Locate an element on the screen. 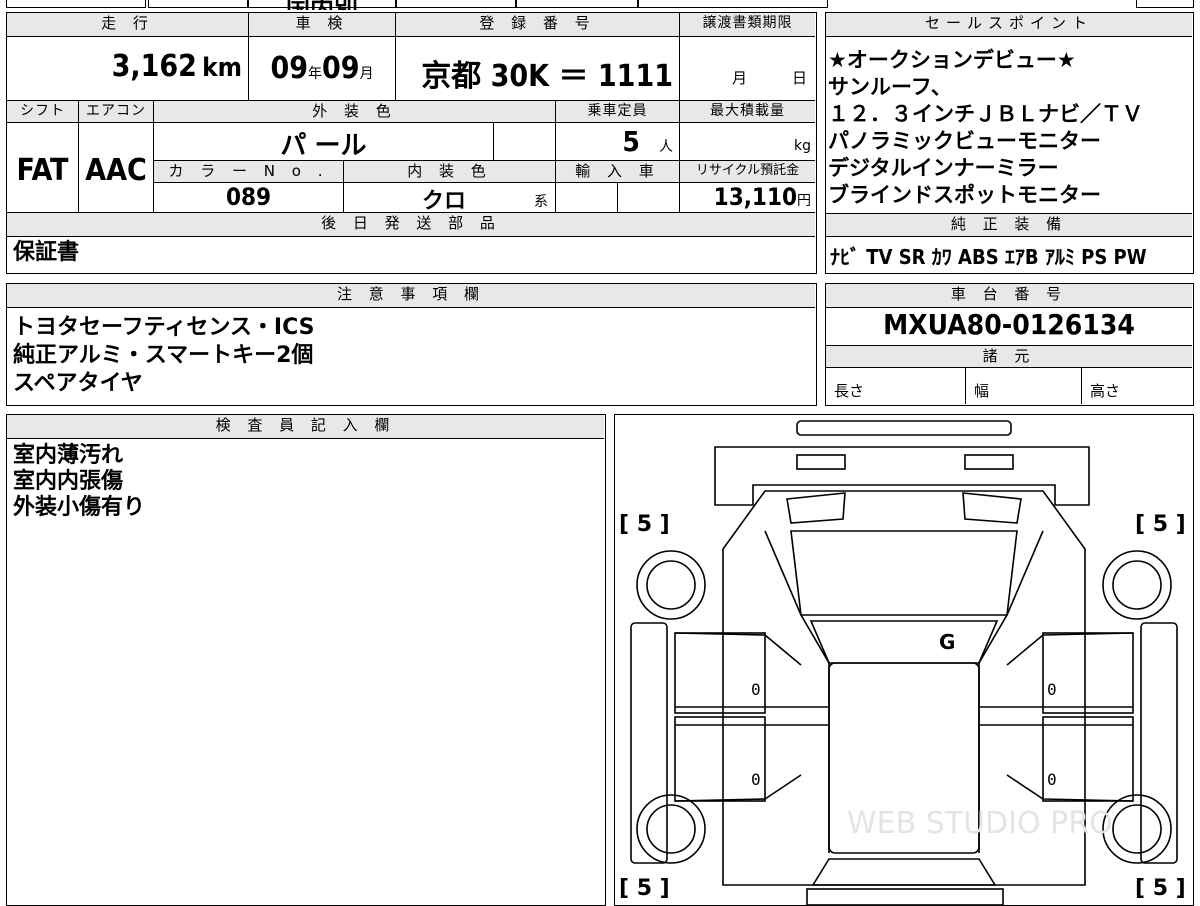  exterior-color-value: パ ール is located at coordinates (323, 146).